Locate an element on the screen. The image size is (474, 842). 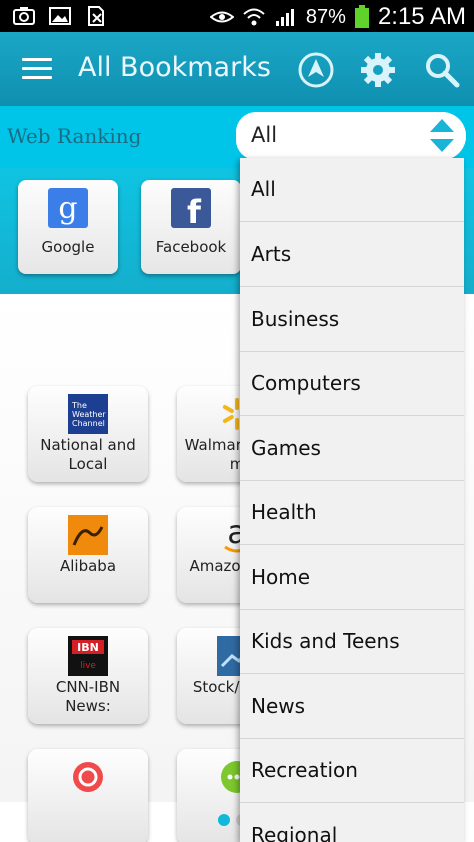
bookmark-label: National and Local is located at coordinates (88, 454).